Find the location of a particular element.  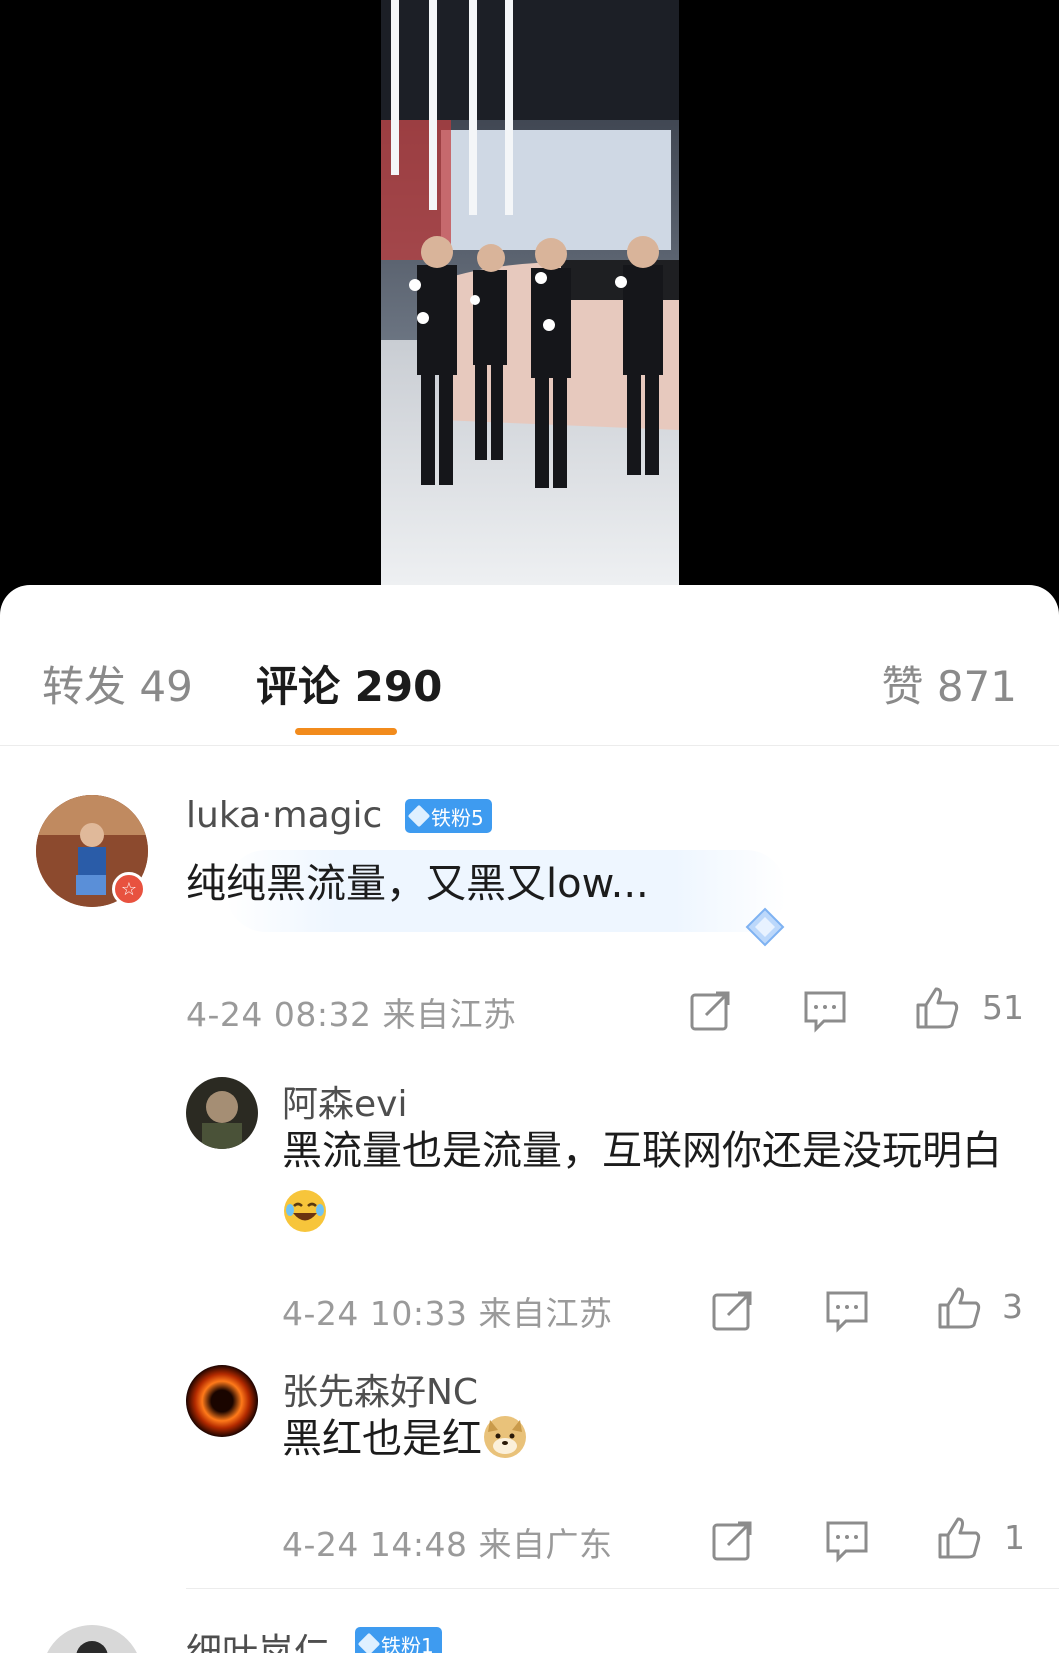

fan-badge: 铁粉5 is located at coordinates (448, 816).